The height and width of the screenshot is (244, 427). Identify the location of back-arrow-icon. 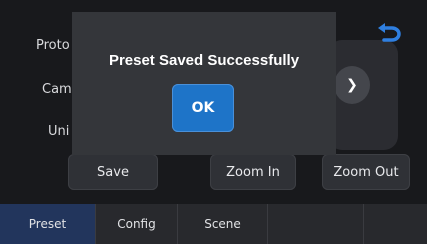
(388, 34).